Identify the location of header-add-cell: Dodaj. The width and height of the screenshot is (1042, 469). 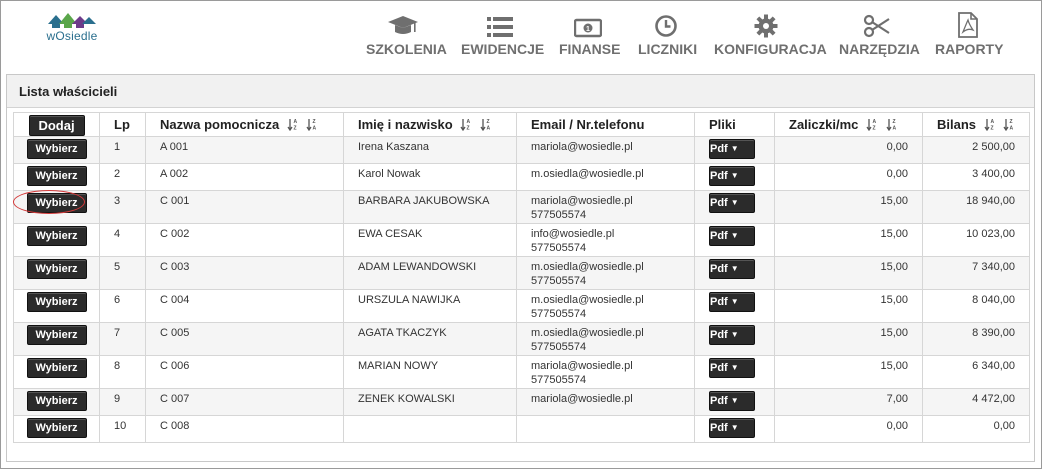
(56, 124).